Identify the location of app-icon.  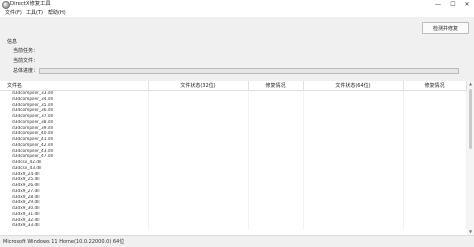
(6, 5).